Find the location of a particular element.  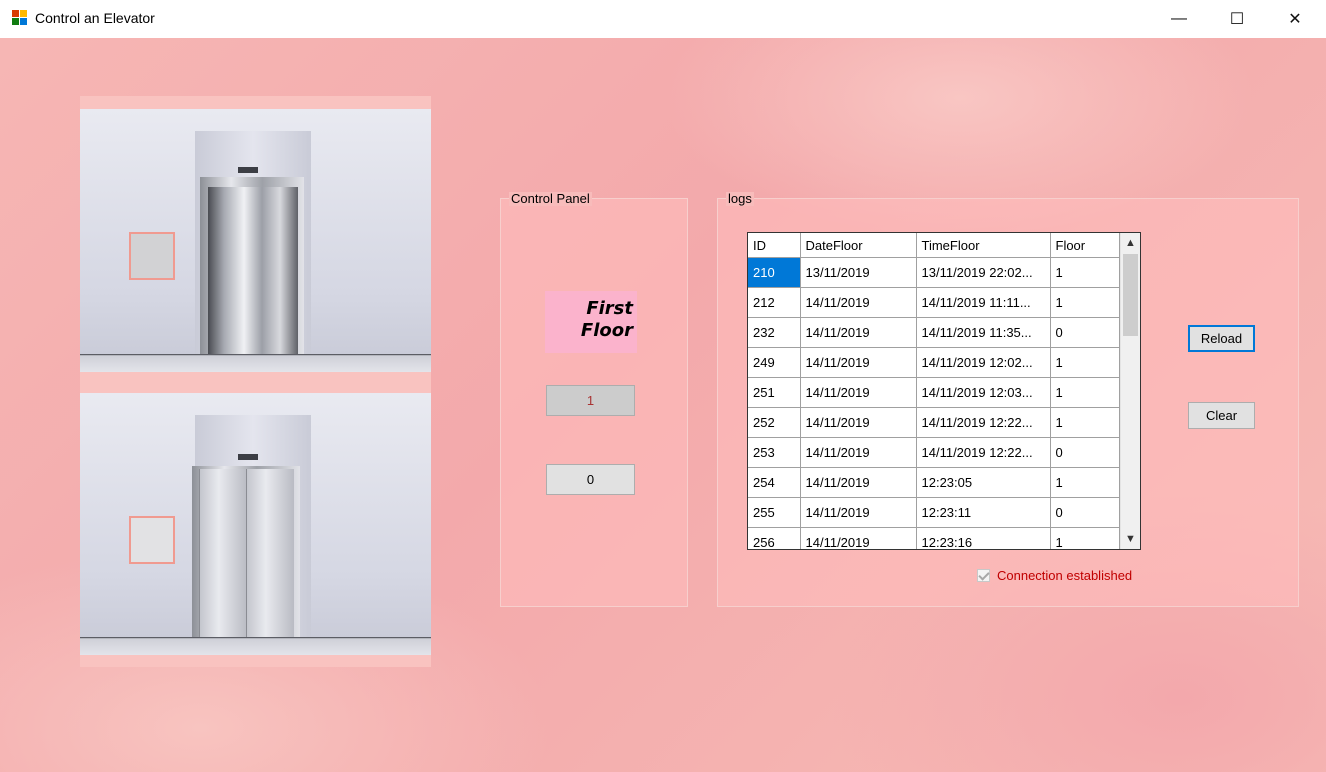

table-row: 255 14/11/2019 12:23:11 0 is located at coordinates (934, 512).